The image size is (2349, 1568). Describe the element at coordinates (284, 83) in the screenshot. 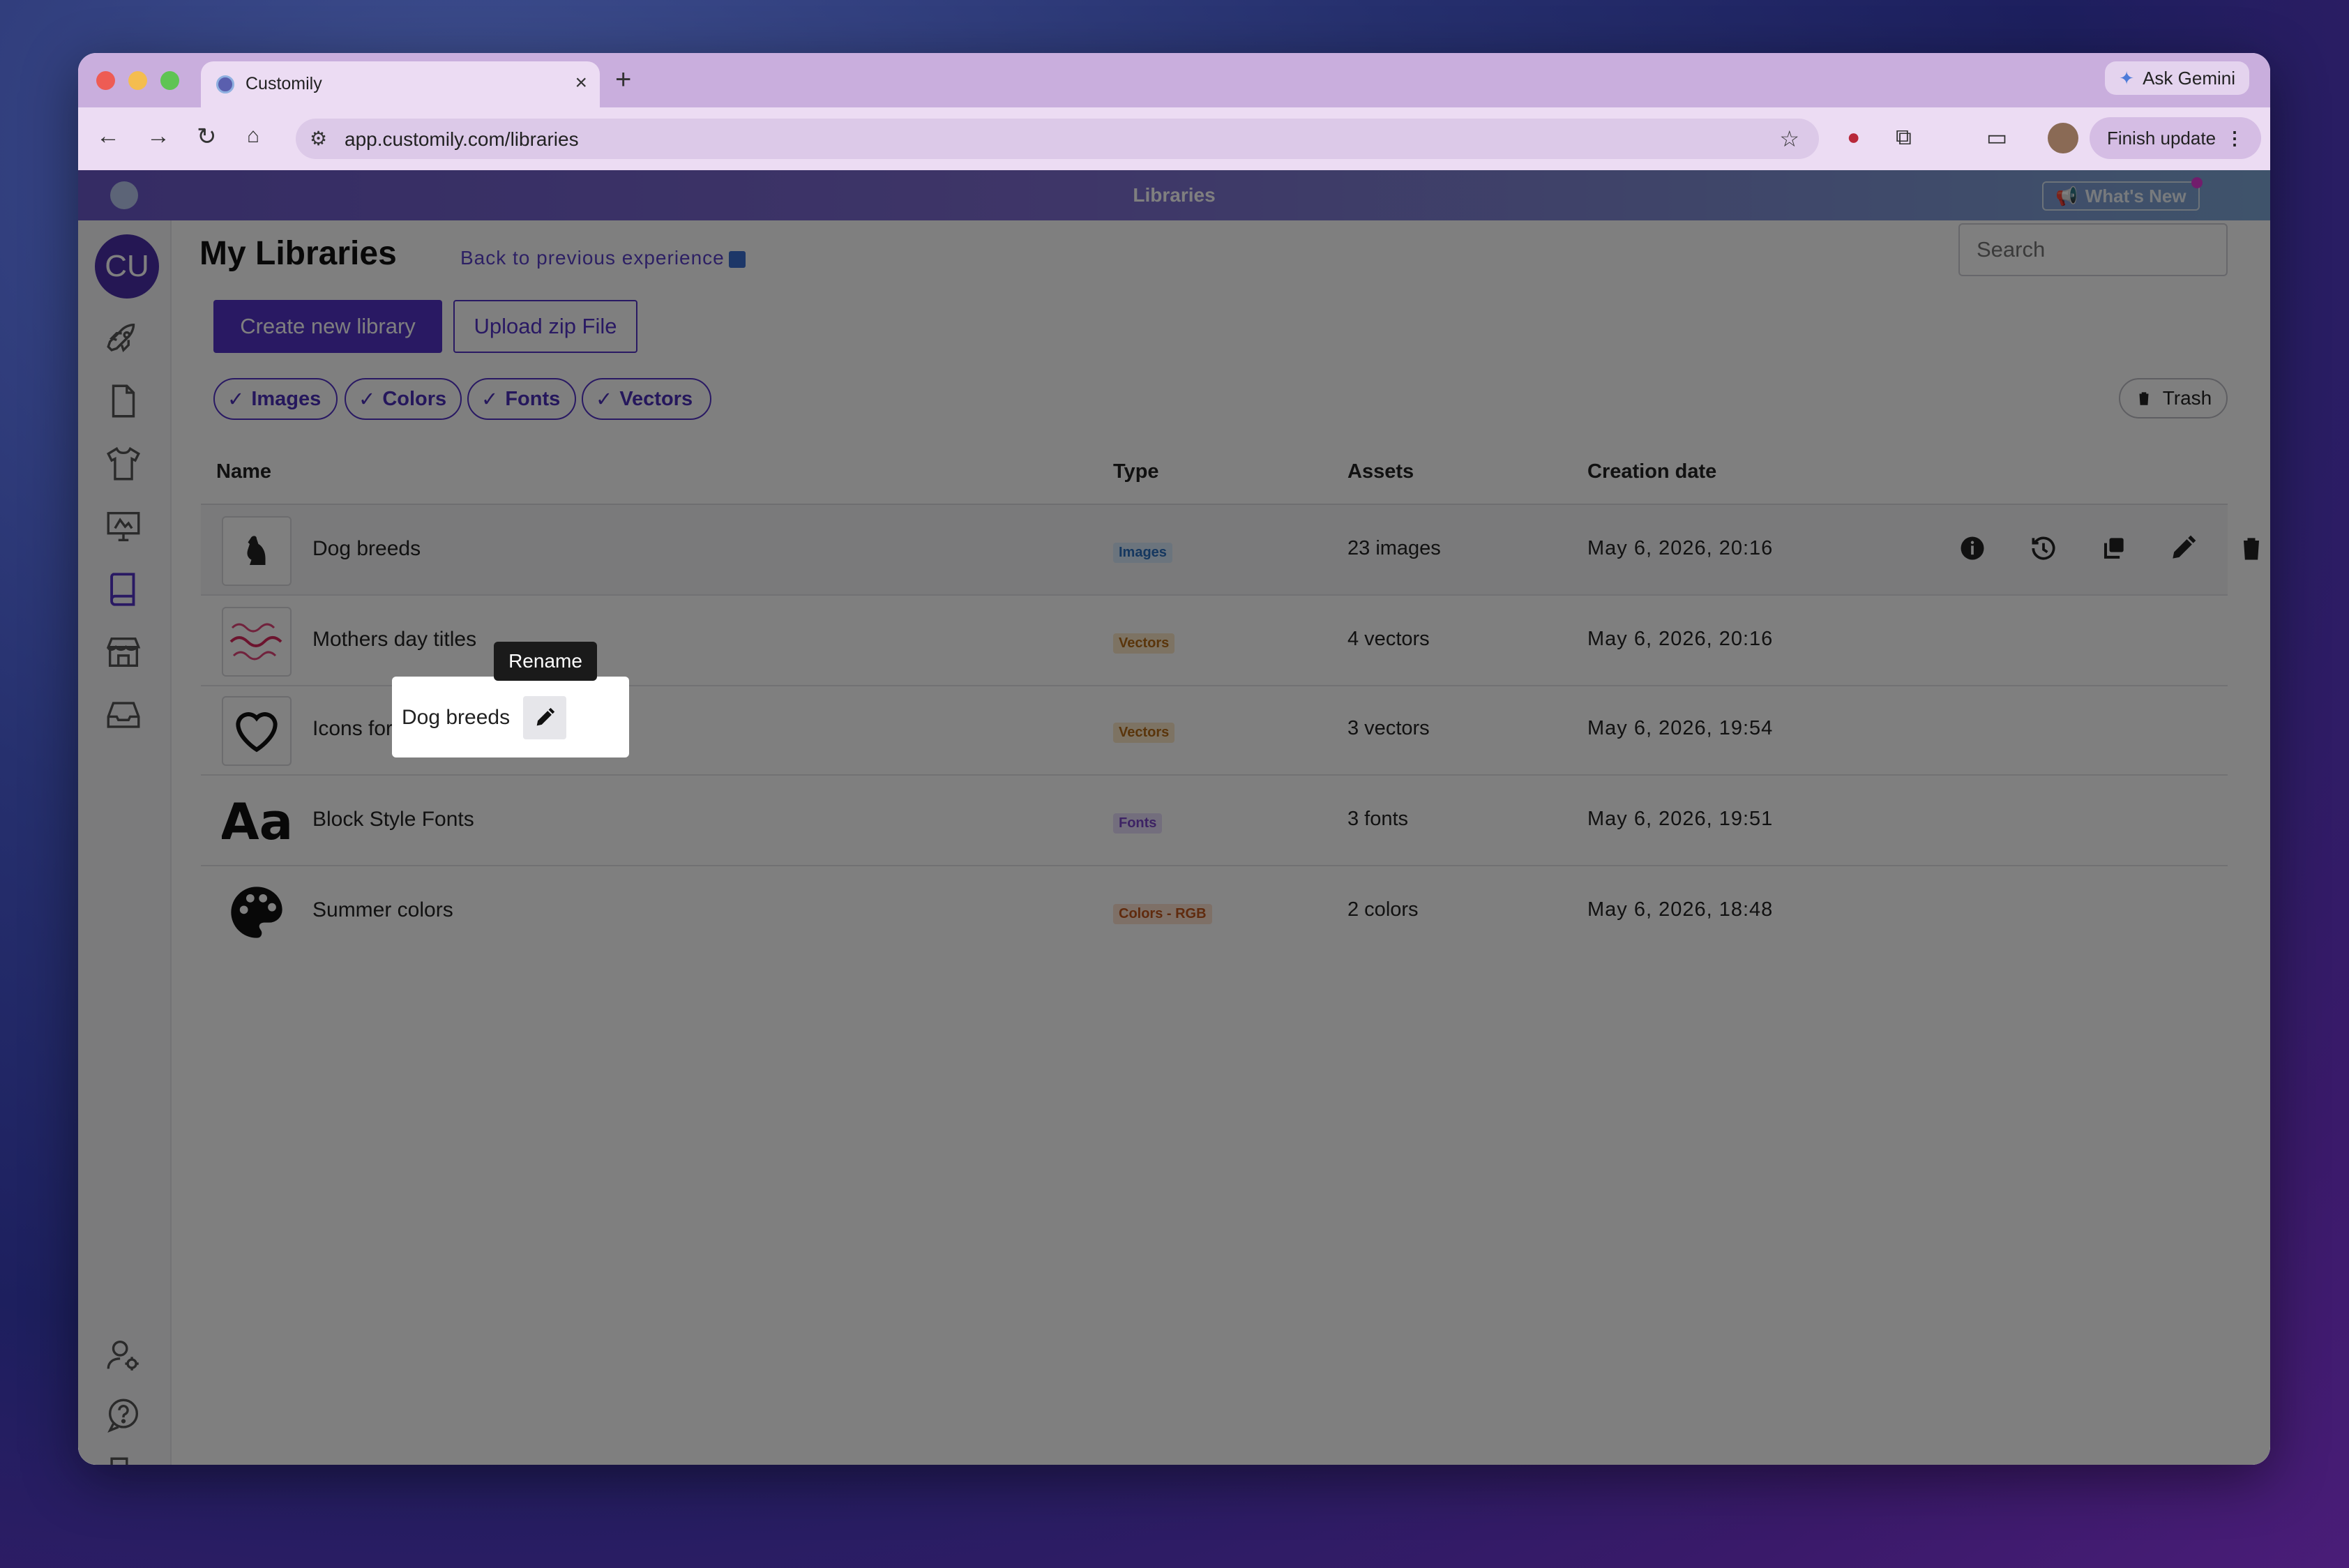

I see `tab-title: Customily` at that location.